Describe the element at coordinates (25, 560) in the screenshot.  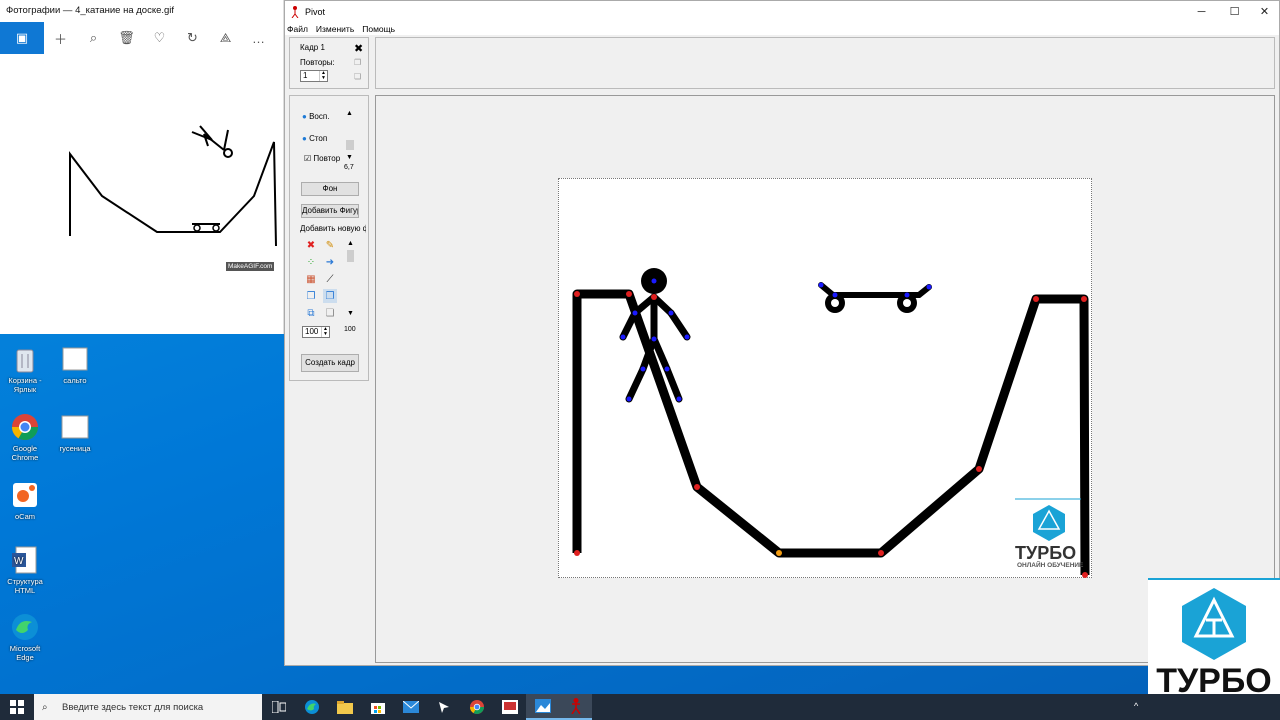
I see `word-doc-icon: W` at that location.